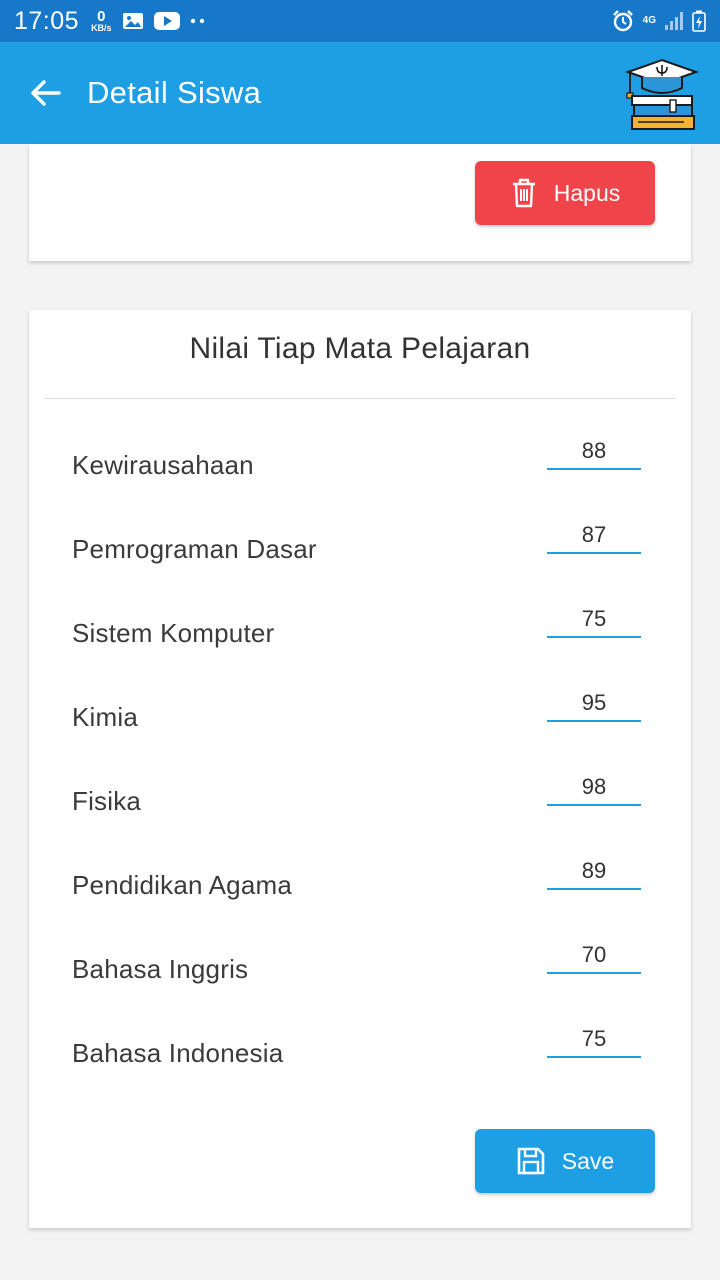 This screenshot has width=720, height=1280. I want to click on status-time: 17:05, so click(47, 20).